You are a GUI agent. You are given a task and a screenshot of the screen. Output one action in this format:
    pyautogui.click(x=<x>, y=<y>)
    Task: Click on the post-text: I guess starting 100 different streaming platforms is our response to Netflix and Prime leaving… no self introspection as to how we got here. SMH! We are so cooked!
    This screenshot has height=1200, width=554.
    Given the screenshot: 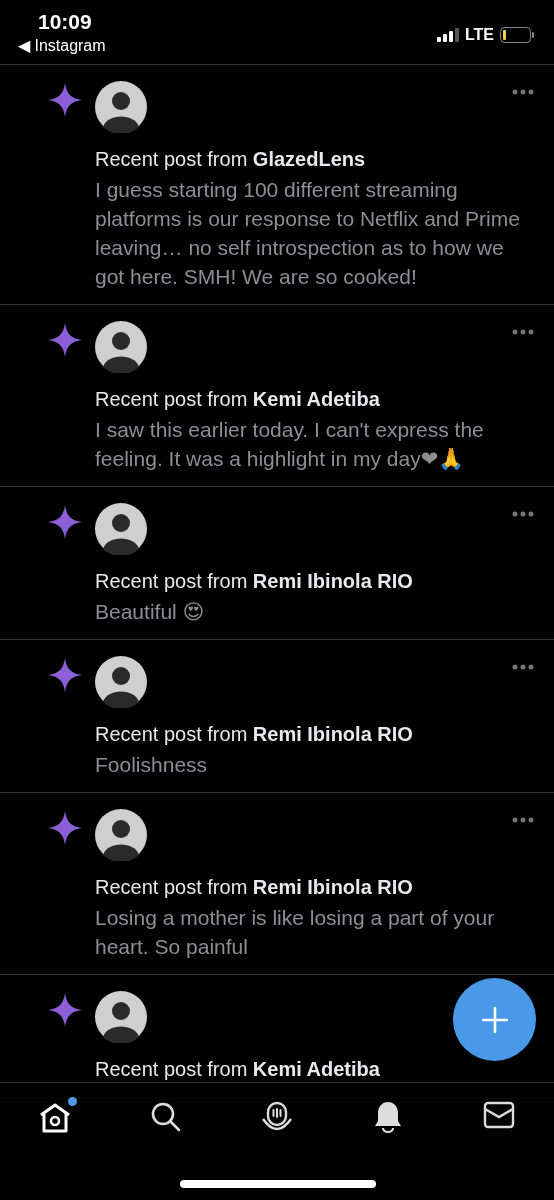 What is the action you would take?
    pyautogui.click(x=307, y=233)
    